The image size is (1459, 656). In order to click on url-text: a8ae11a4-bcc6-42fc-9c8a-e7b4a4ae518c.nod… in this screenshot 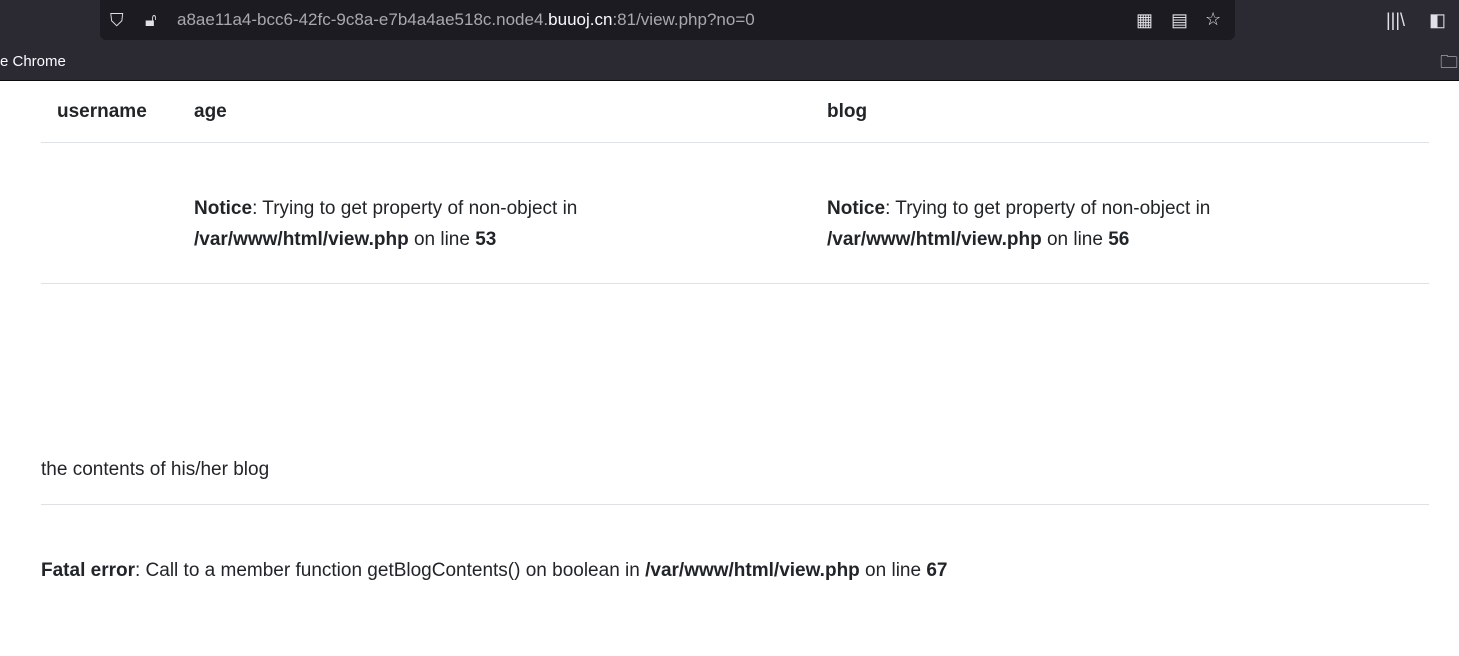, I will do `click(466, 20)`.